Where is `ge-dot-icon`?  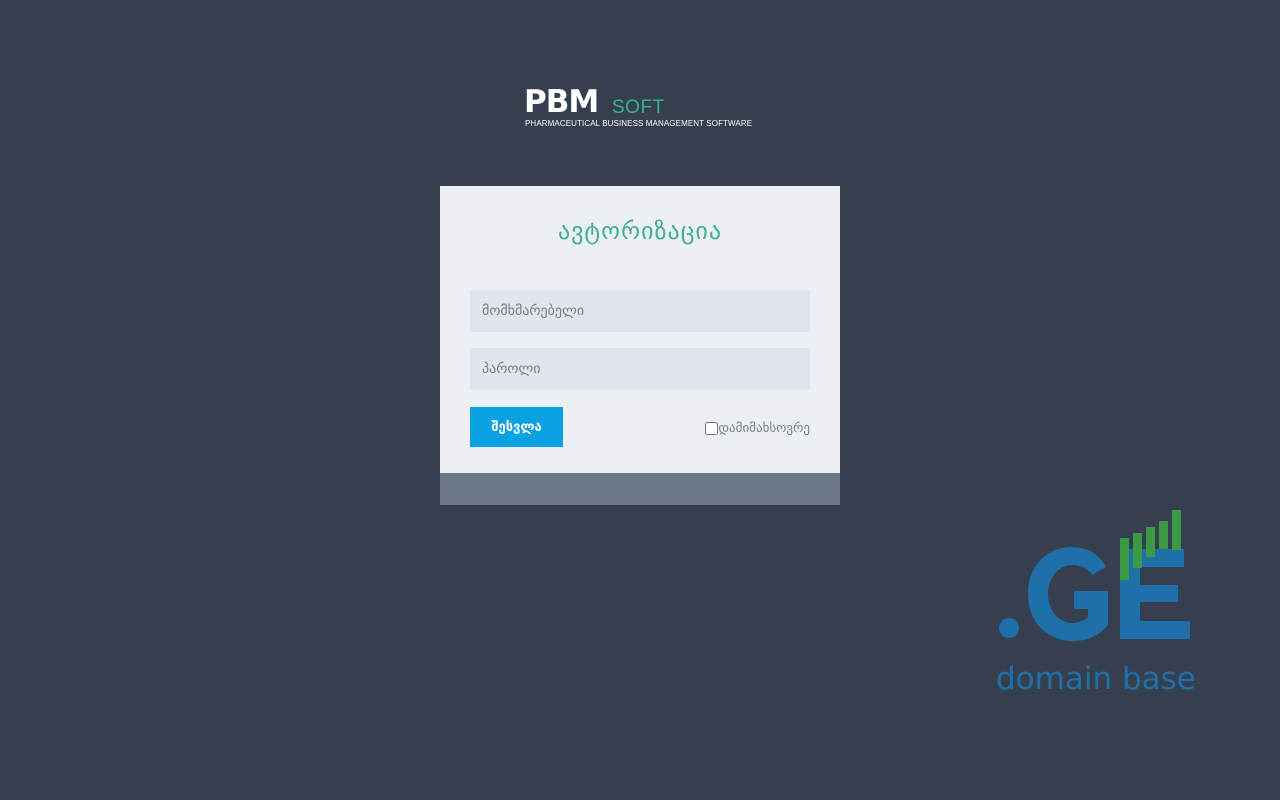
ge-dot-icon is located at coordinates (1009, 628).